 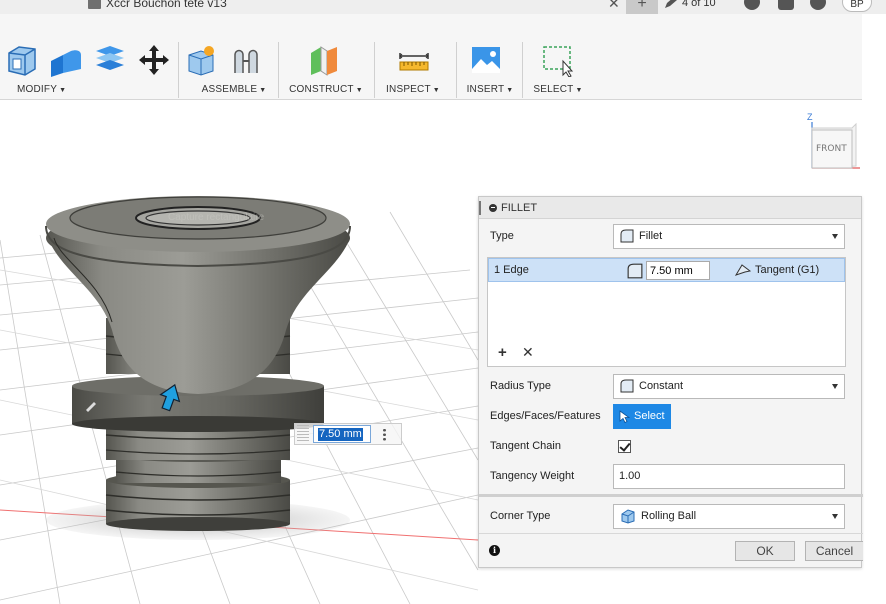 I want to click on image-icon, so click(x=486, y=60).